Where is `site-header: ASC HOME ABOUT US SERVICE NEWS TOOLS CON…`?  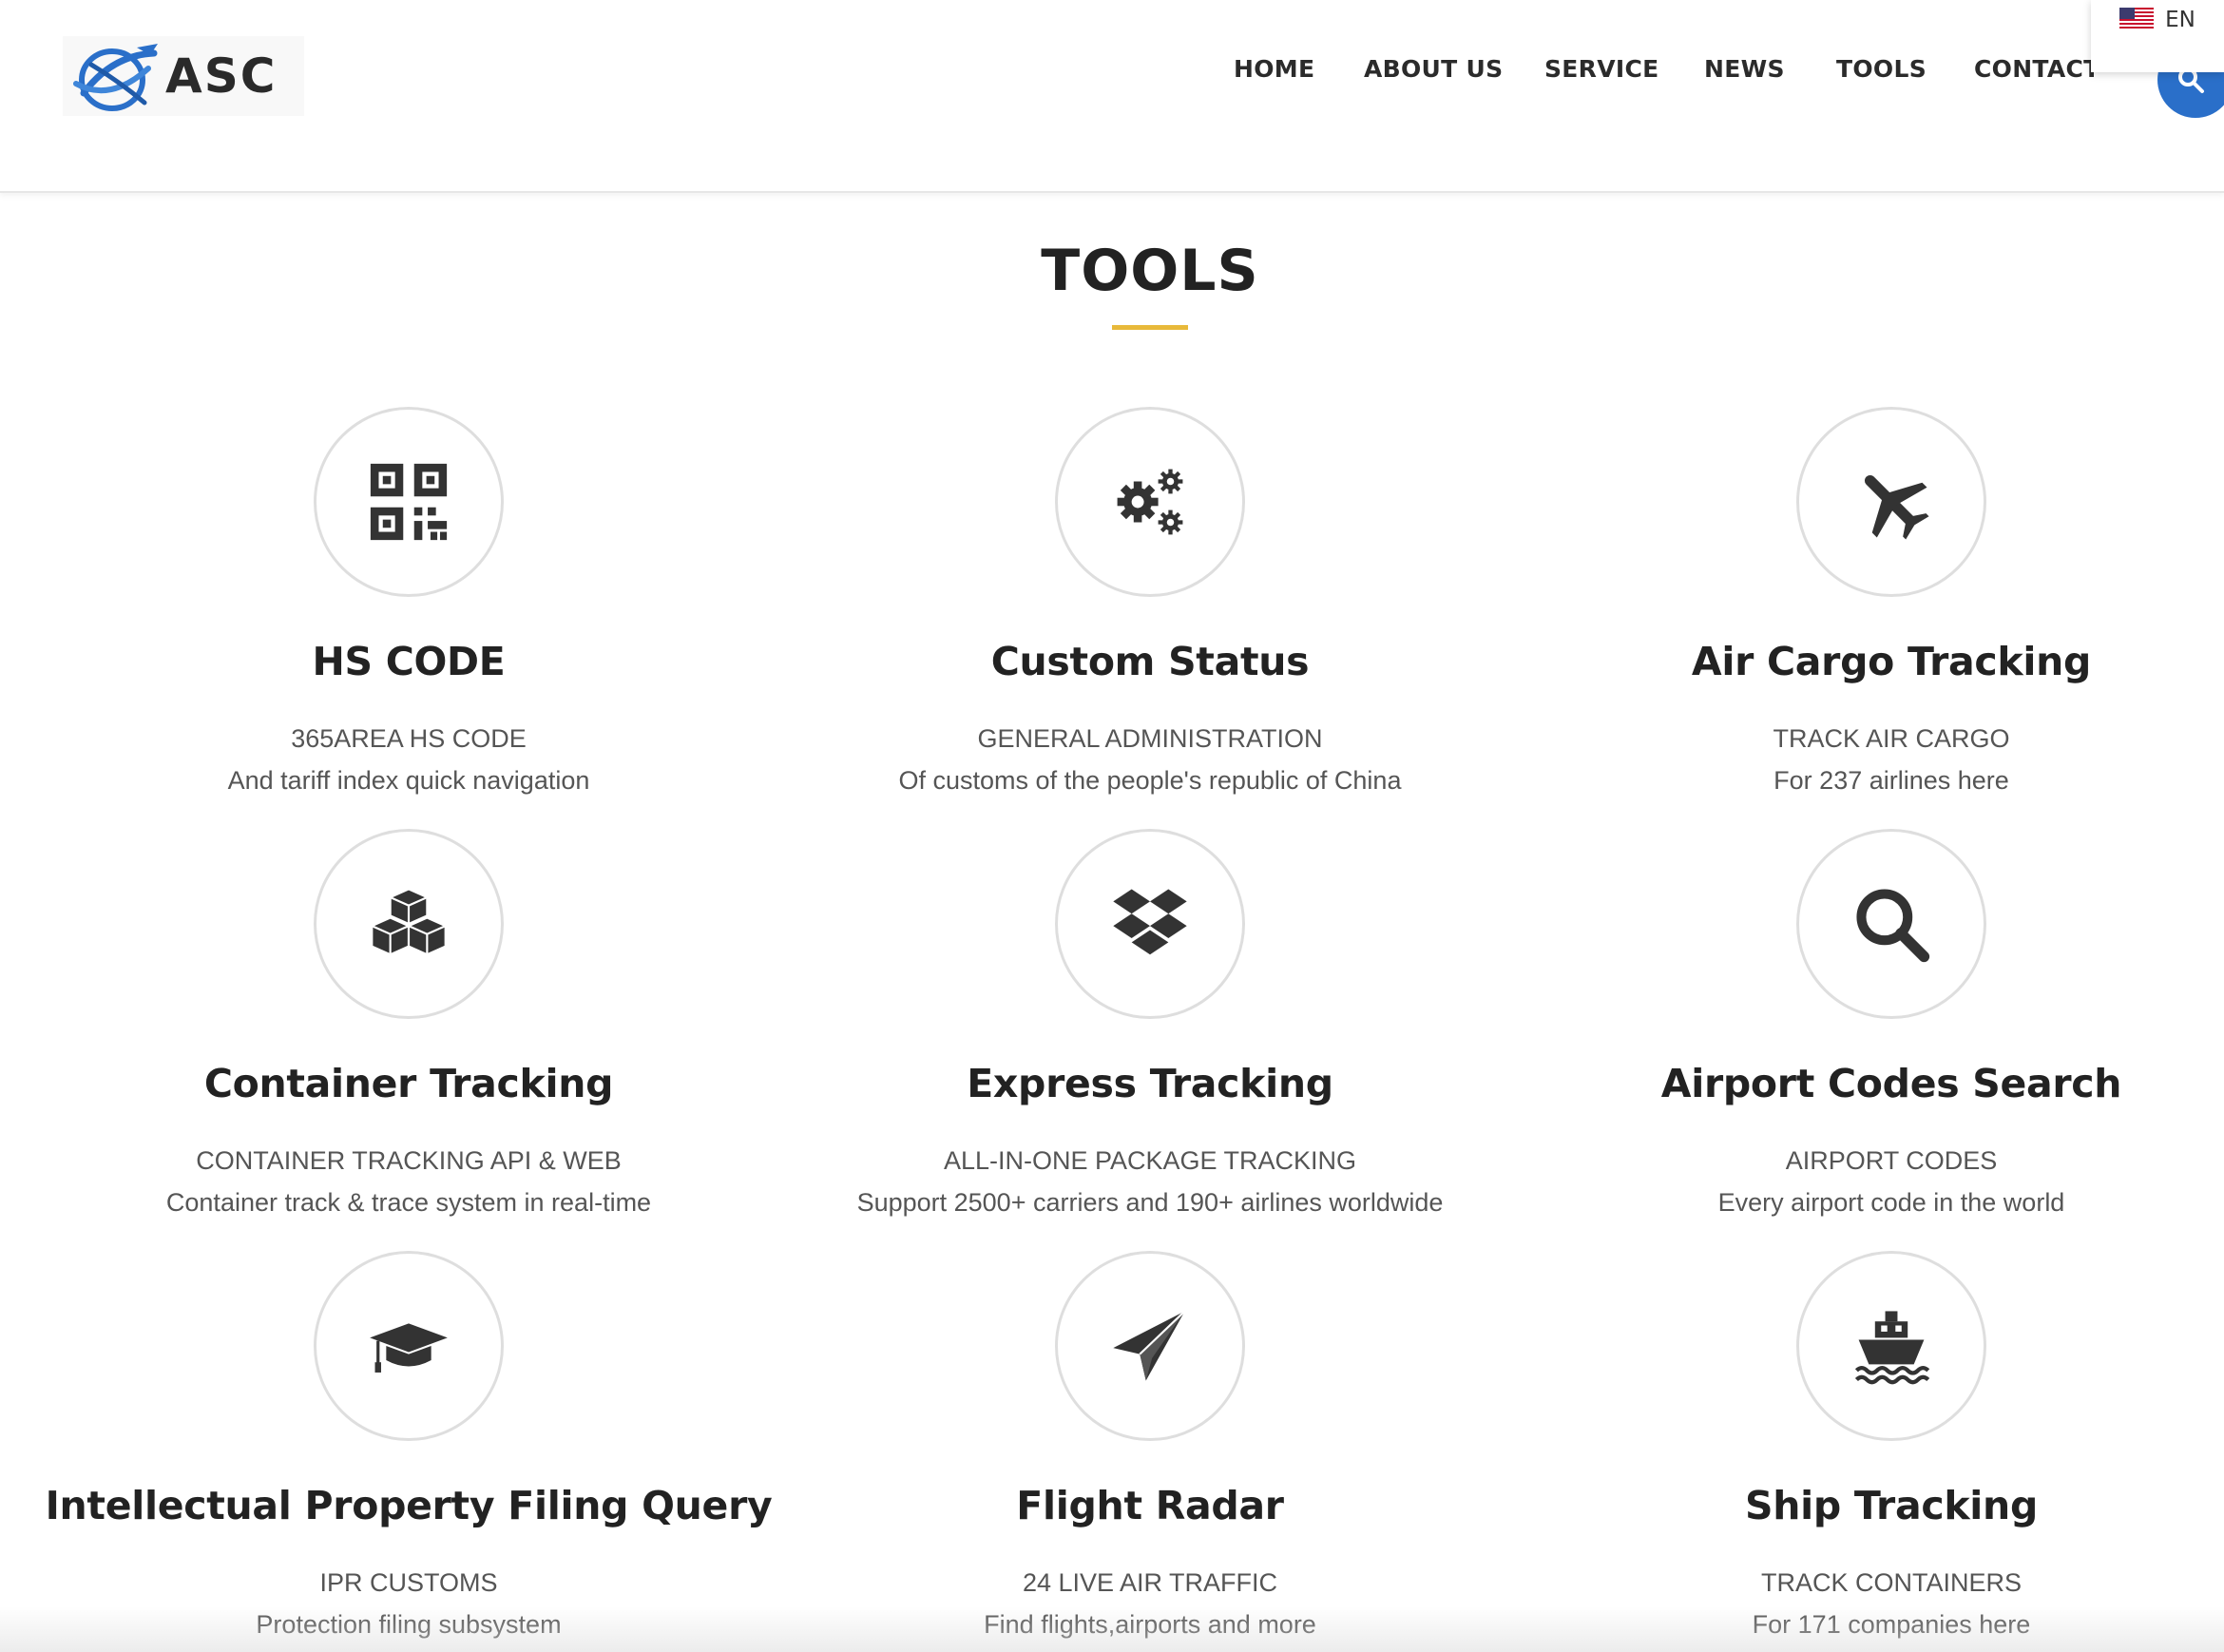
site-header: ASC HOME ABOUT US SERVICE NEWS TOOLS CON… is located at coordinates (1112, 96).